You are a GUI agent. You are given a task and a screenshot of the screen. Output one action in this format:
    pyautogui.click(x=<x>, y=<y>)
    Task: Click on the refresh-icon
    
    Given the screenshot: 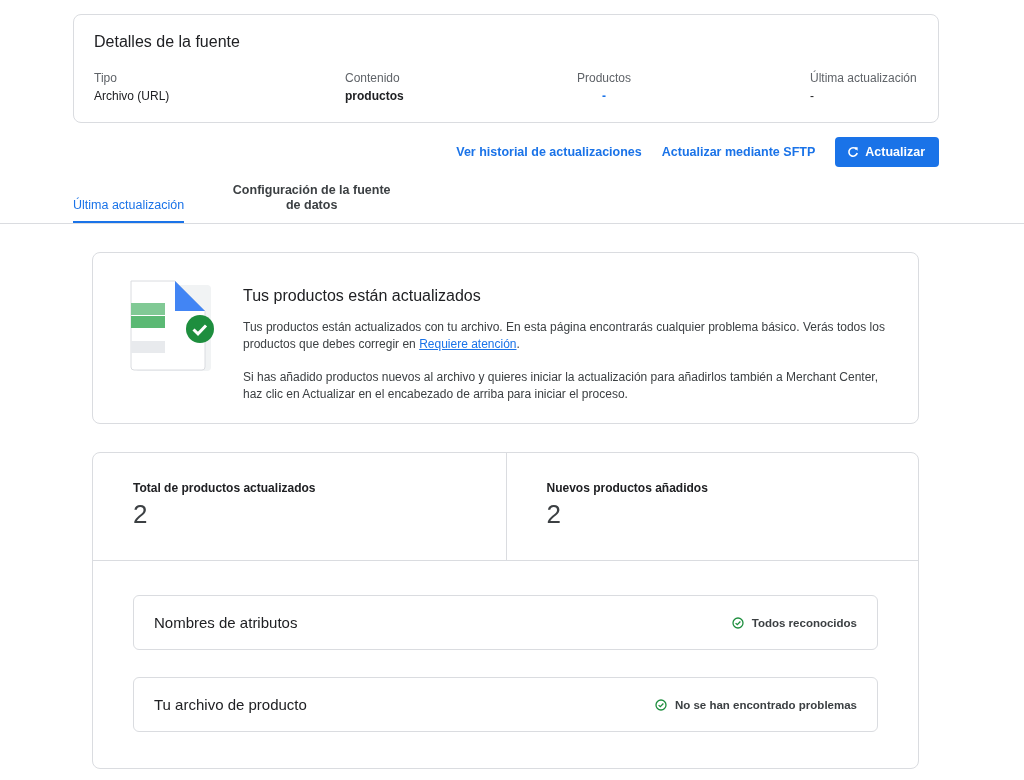 What is the action you would take?
    pyautogui.click(x=853, y=152)
    